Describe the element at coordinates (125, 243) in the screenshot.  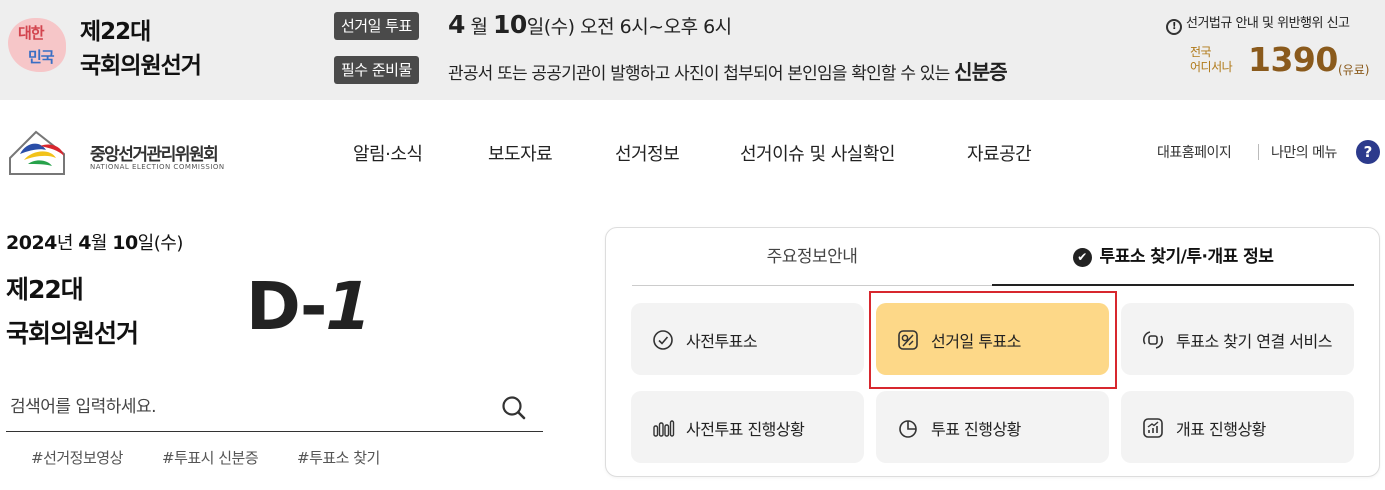
I see `election-day: 10` at that location.